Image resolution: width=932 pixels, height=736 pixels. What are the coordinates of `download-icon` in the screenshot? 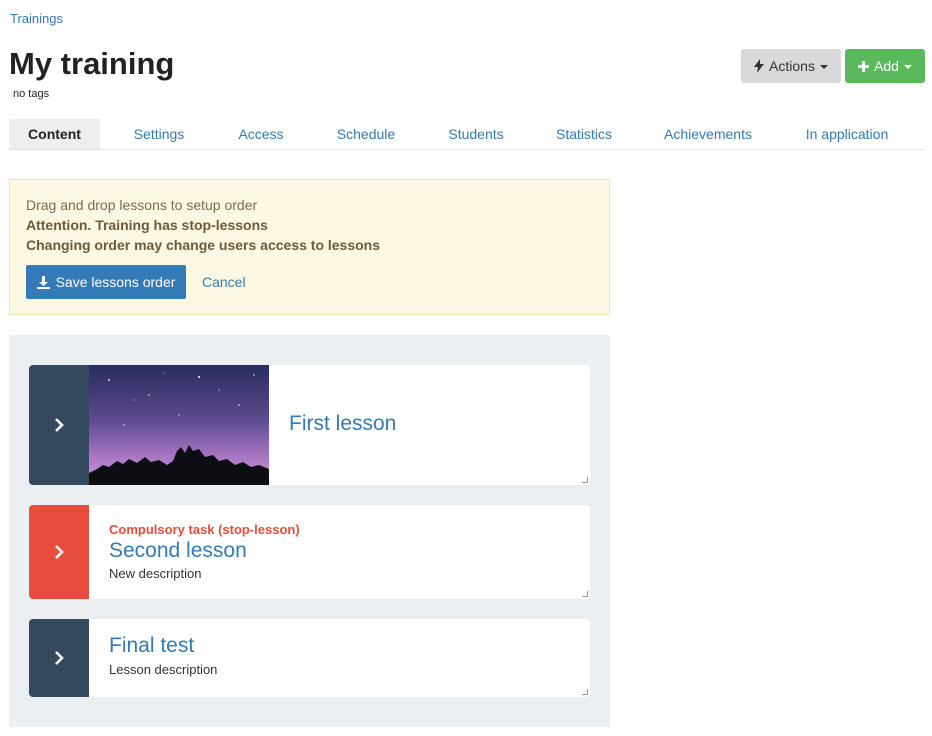 It's located at (43, 282).